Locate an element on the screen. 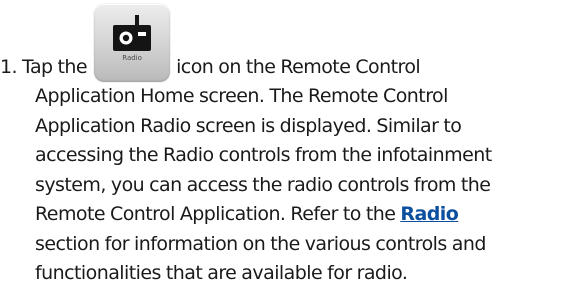 Image resolution: width=579 pixels, height=290 pixels. step-number: 1. is located at coordinates (9, 66).